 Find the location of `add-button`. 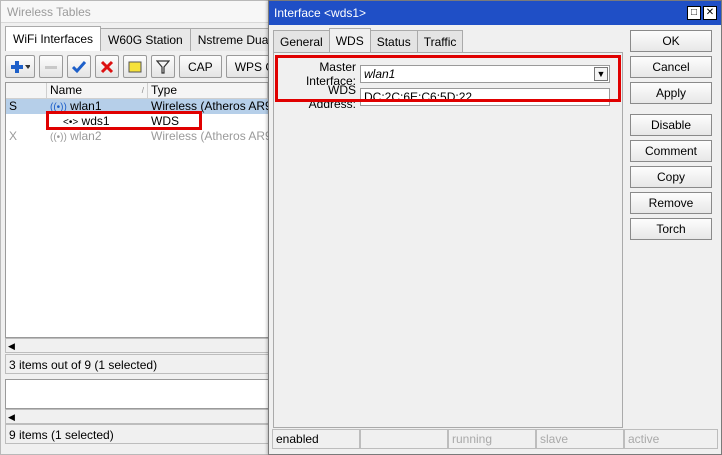

add-button is located at coordinates (20, 66).